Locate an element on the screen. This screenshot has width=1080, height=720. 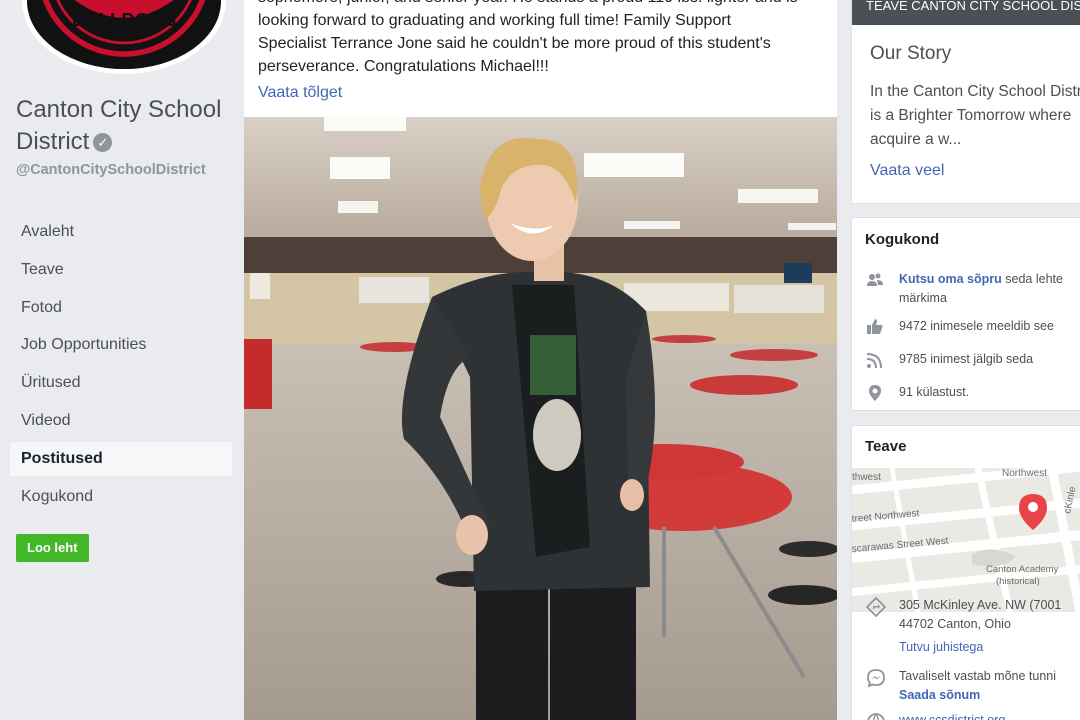
invite-text: Kutsu oma sõpru seda lehte märkima is located at coordinates (981, 289).